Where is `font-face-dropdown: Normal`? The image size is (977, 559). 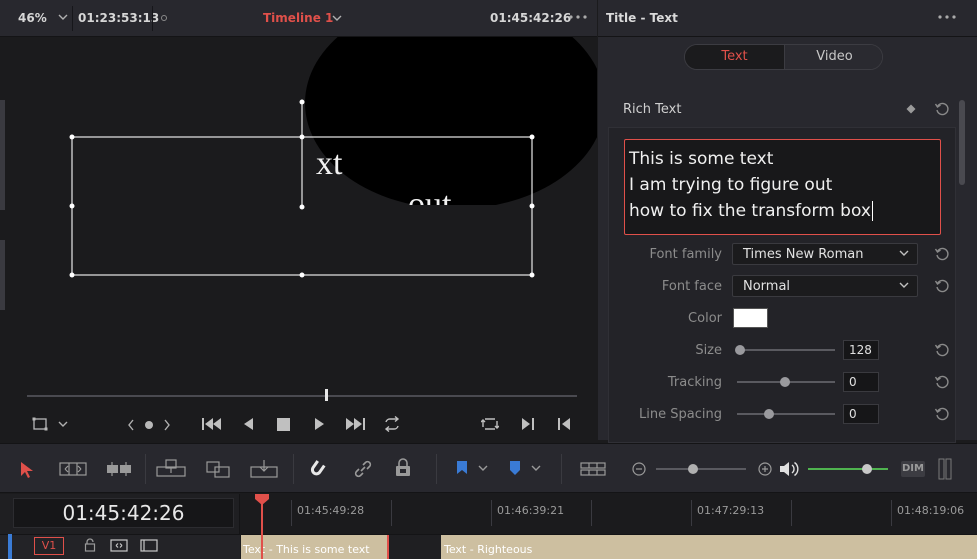 font-face-dropdown: Normal is located at coordinates (825, 286).